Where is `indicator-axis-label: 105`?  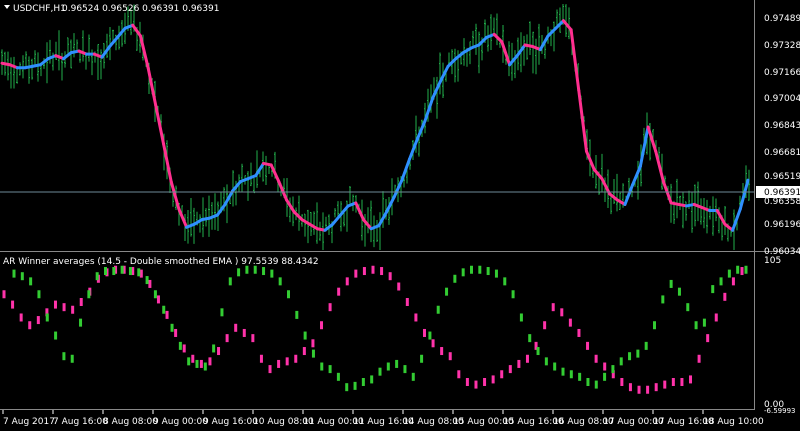 indicator-axis-label: 105 is located at coordinates (772, 261).